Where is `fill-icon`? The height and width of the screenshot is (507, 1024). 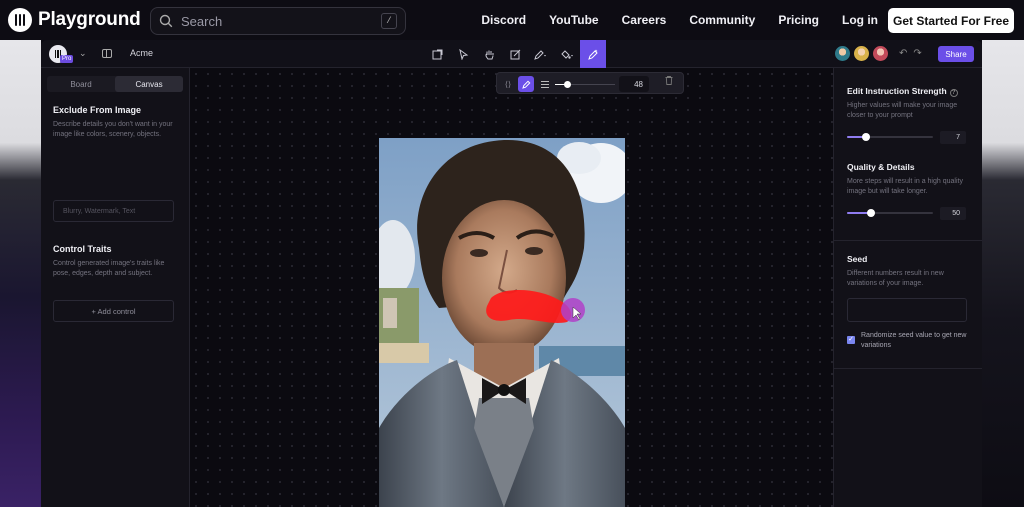 fill-icon is located at coordinates (567, 54).